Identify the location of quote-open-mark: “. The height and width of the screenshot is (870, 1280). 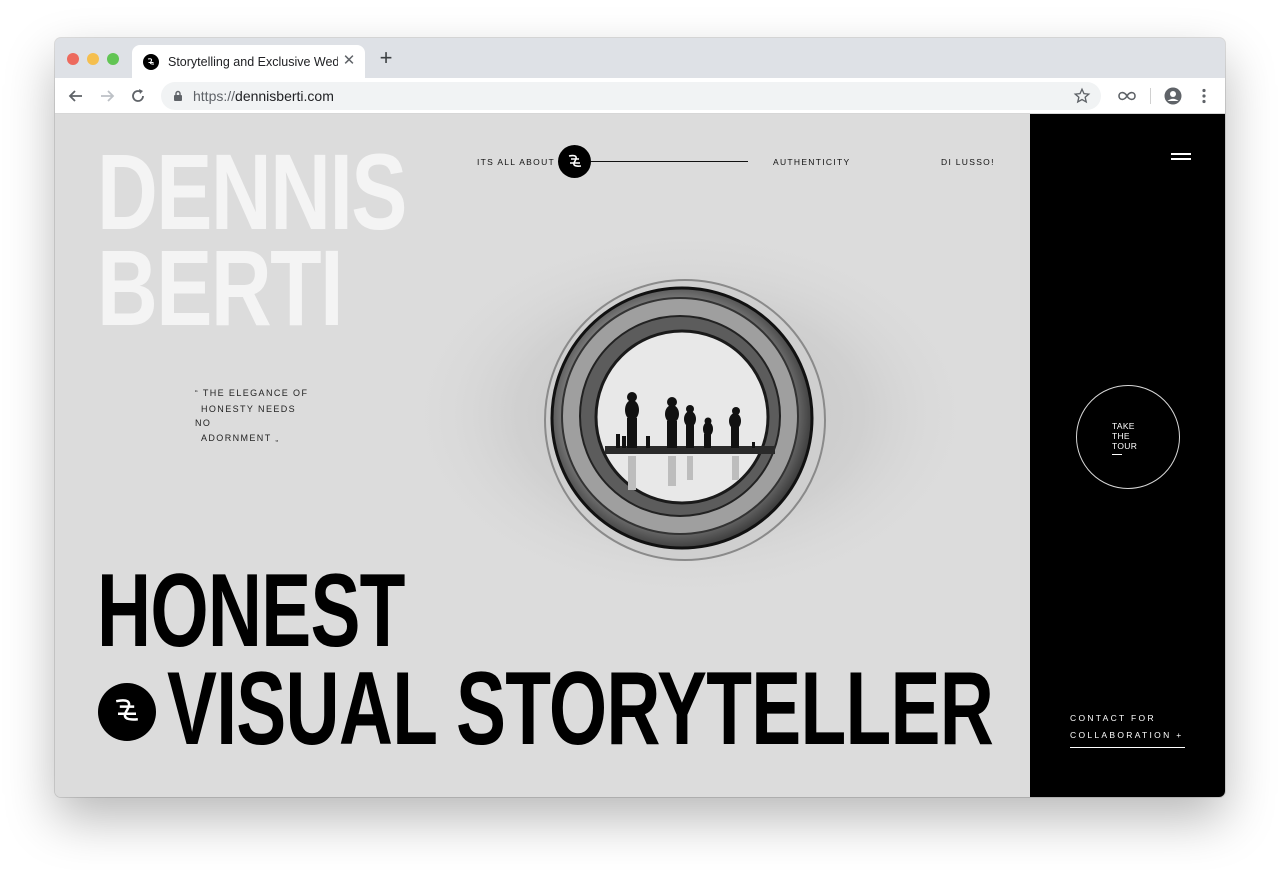
(197, 393).